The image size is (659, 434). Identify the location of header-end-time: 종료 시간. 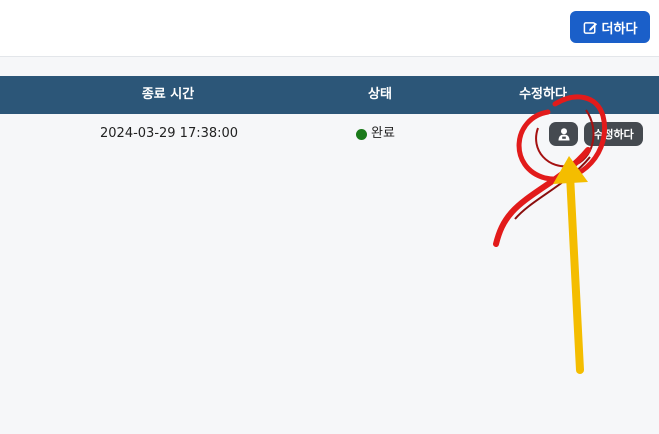
(168, 94).